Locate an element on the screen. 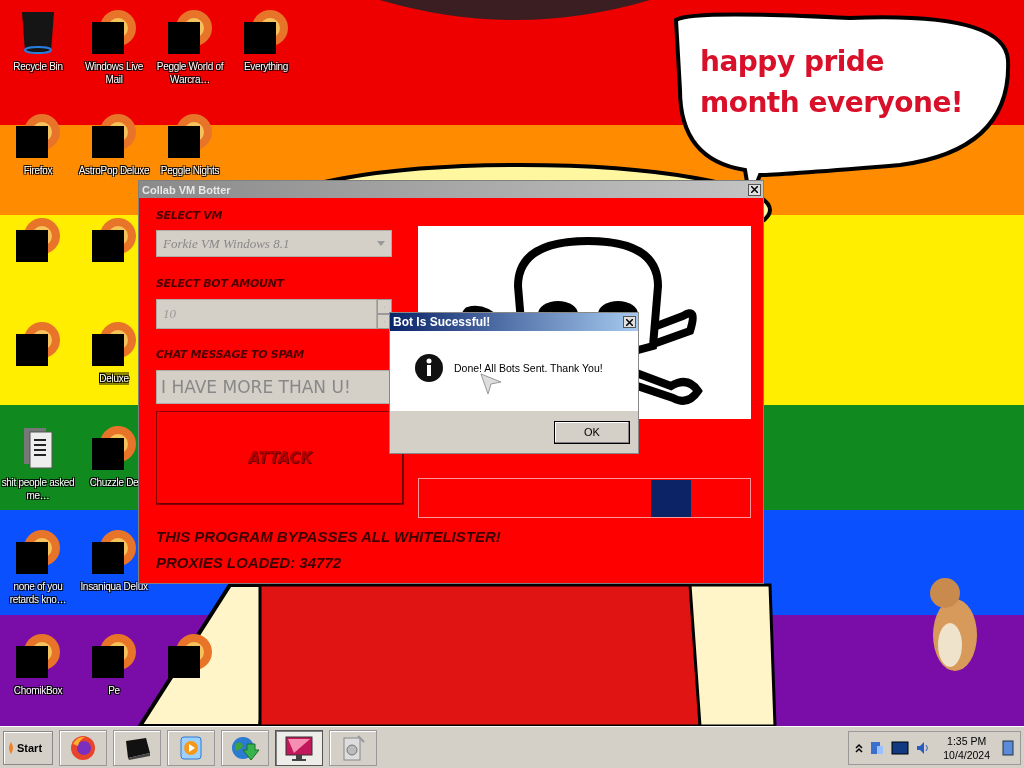 This screenshot has width=1024, height=768. start-button: Start is located at coordinates (28, 747).